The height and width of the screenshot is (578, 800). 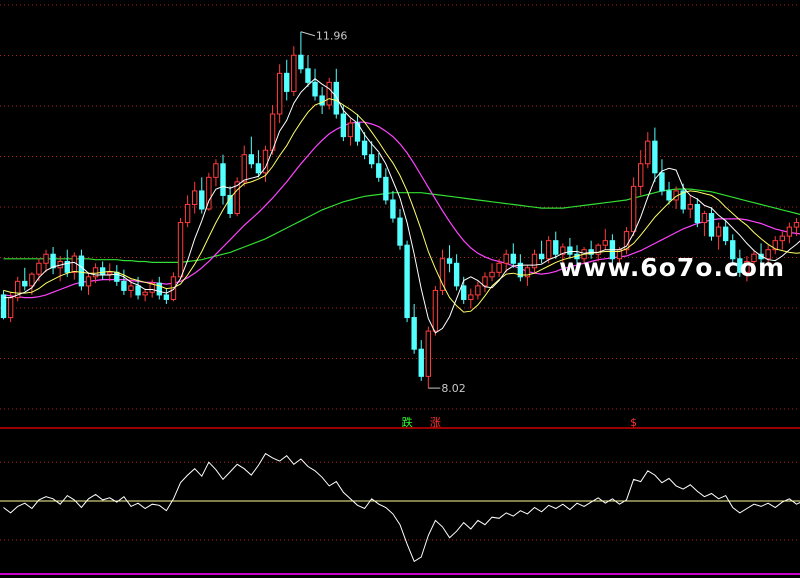 What do you see at coordinates (435, 422) in the screenshot?
I see `signal-marker: 涨` at bounding box center [435, 422].